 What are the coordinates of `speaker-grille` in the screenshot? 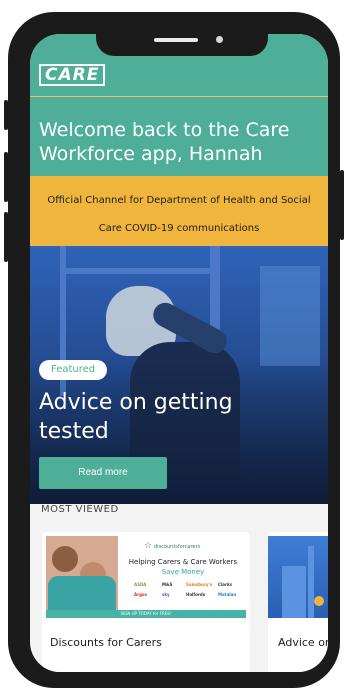 It's located at (176, 40).